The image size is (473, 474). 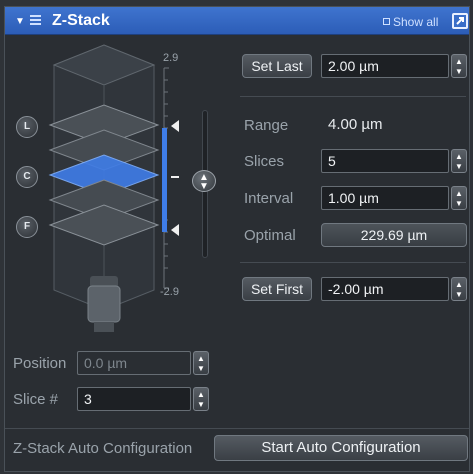 What do you see at coordinates (35, 21) in the screenshot?
I see `grip-icon` at bounding box center [35, 21].